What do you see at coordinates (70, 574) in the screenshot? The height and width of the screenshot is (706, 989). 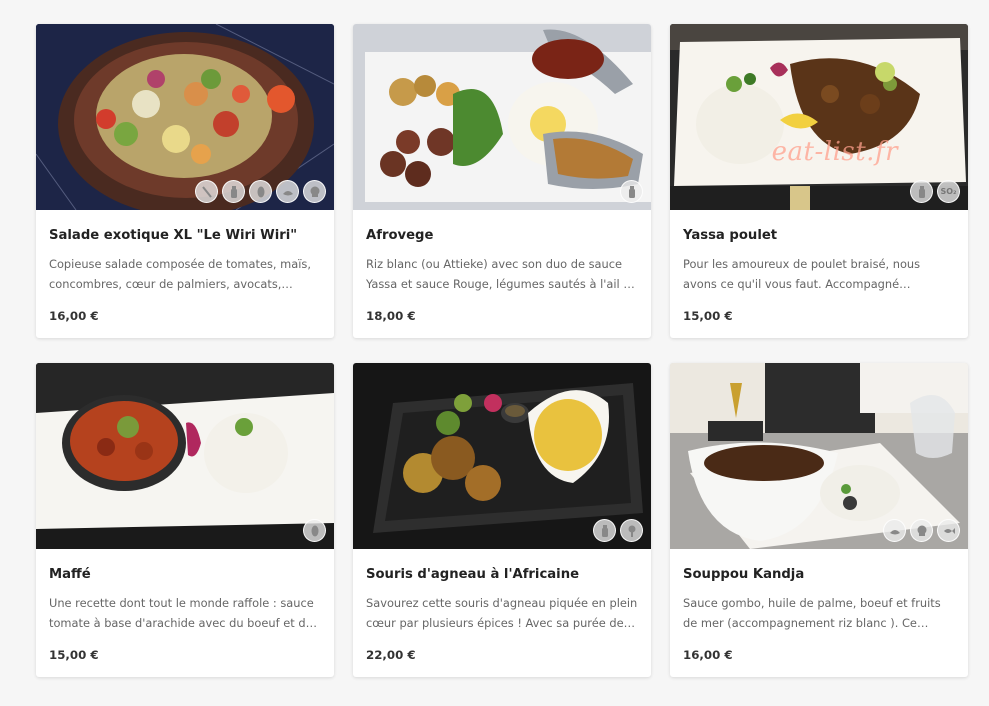 I see `dish-title: Maffé` at bounding box center [70, 574].